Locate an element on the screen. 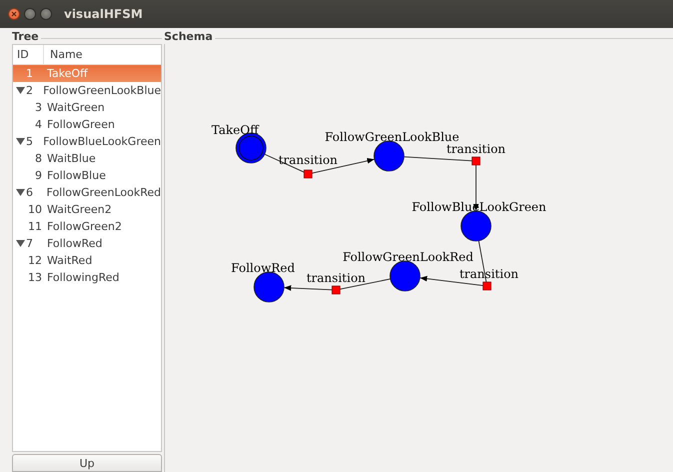  close-button is located at coordinates (14, 14).